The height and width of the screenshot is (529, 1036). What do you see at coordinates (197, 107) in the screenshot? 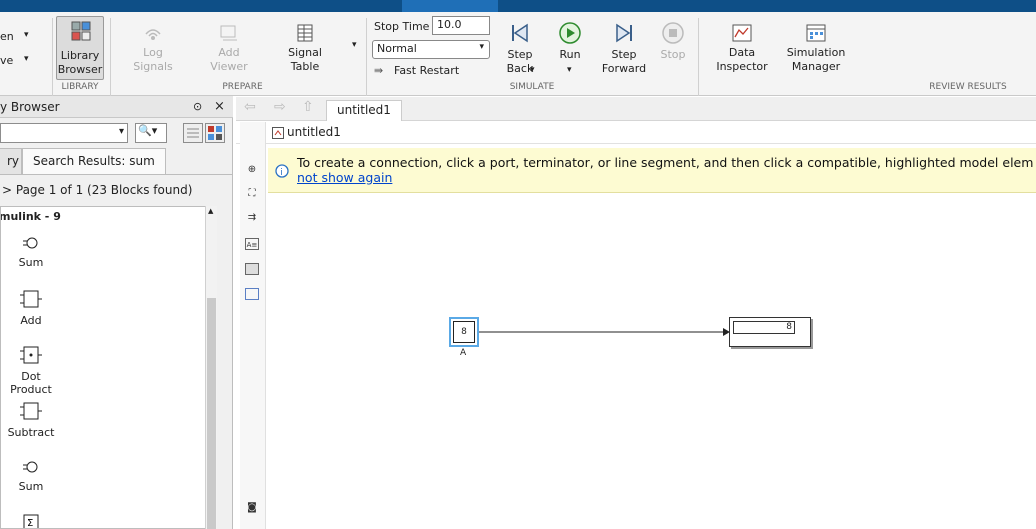
I see `panel-menu-icon: ⊙` at bounding box center [197, 107].